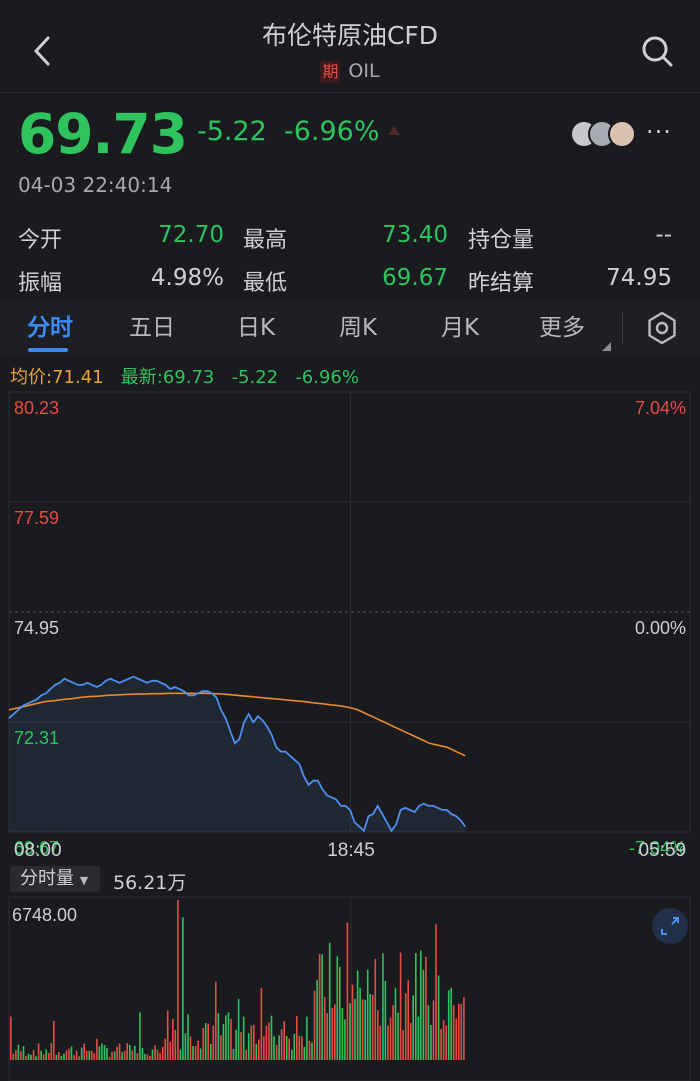  What do you see at coordinates (152, 328) in the screenshot?
I see `tab-five-day: 五日` at bounding box center [152, 328].